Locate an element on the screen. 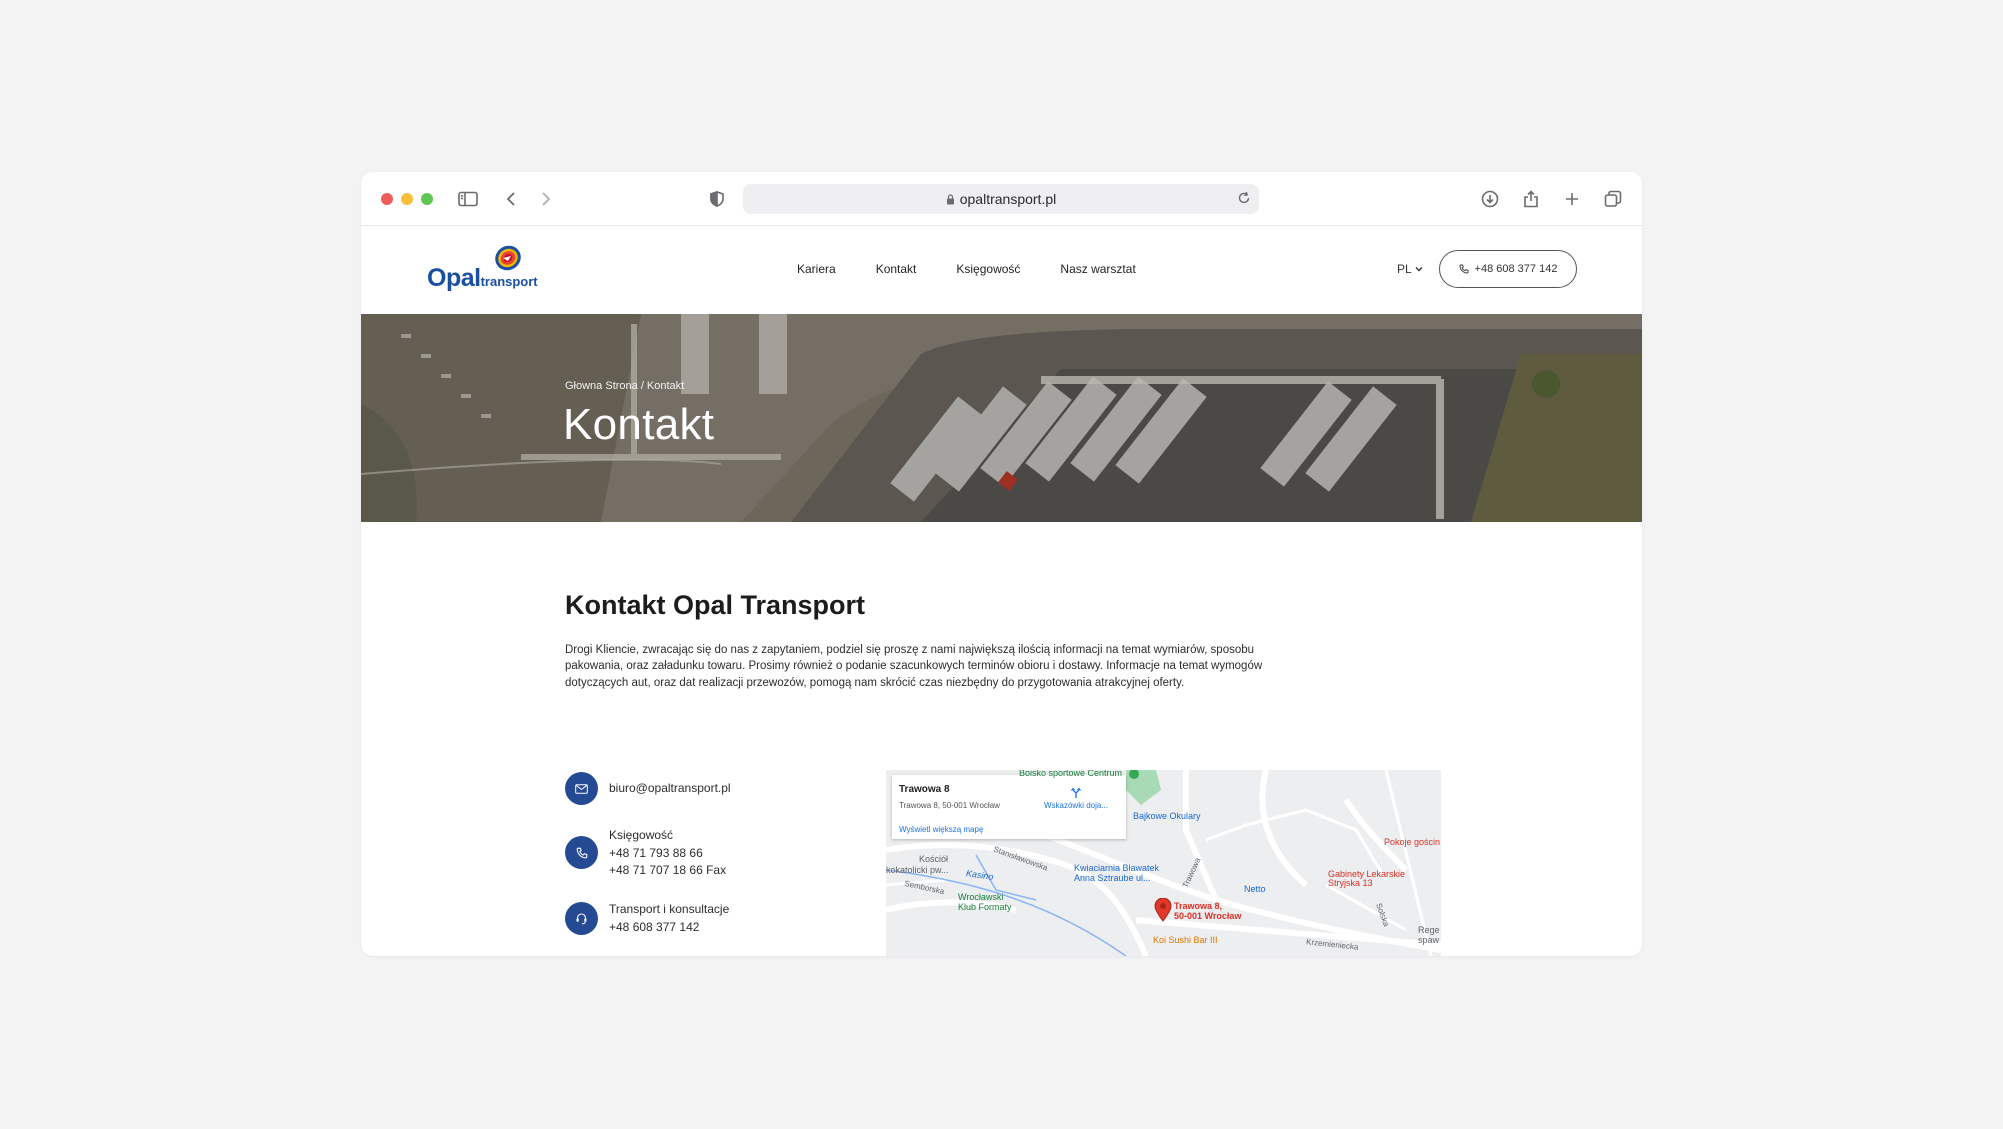 This screenshot has height=1129, width=2003. email-link: biuro@opaltransport.pl is located at coordinates (670, 789).